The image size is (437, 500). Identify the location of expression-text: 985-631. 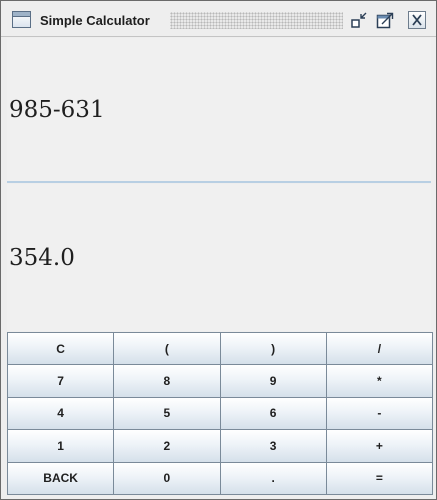
(57, 109).